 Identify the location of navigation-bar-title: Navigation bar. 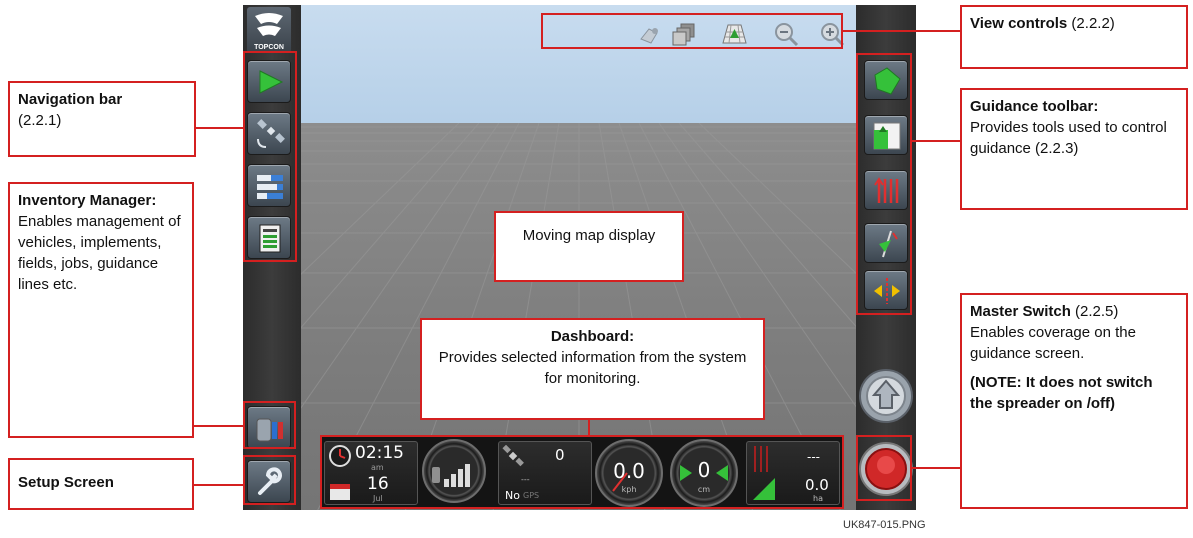
(70, 99).